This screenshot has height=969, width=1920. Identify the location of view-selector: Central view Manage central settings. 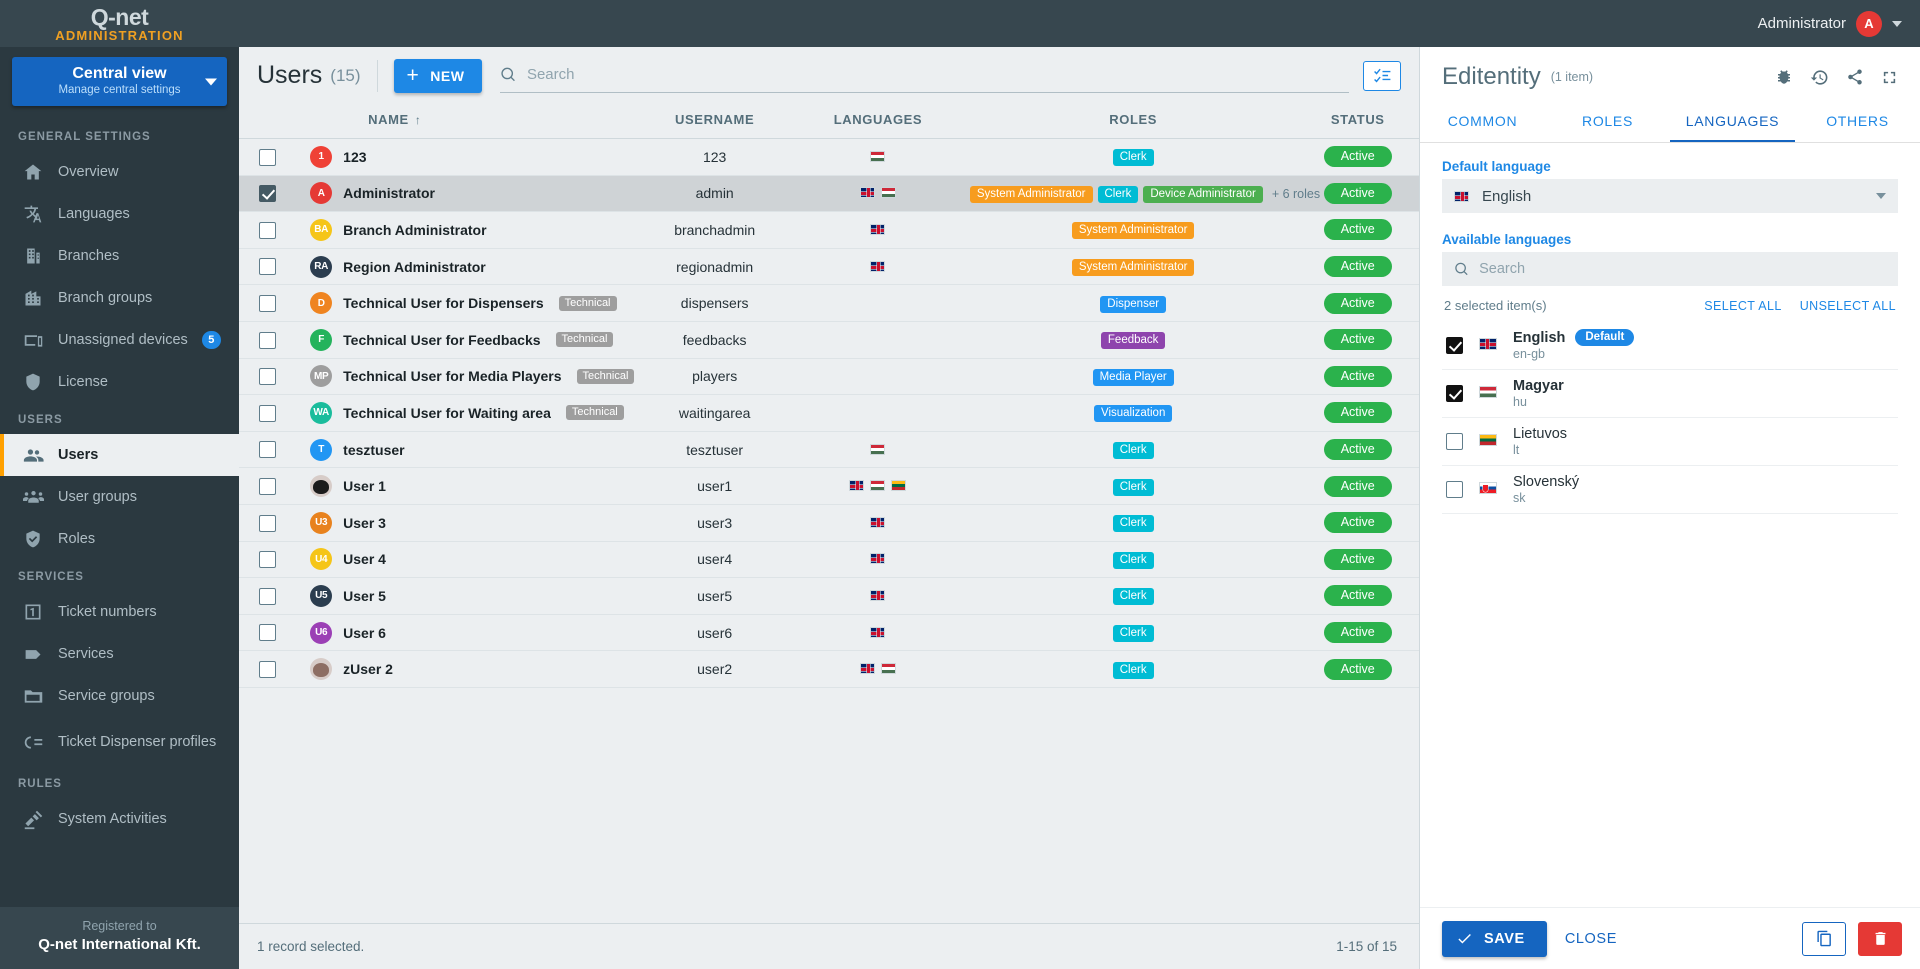
(119, 81).